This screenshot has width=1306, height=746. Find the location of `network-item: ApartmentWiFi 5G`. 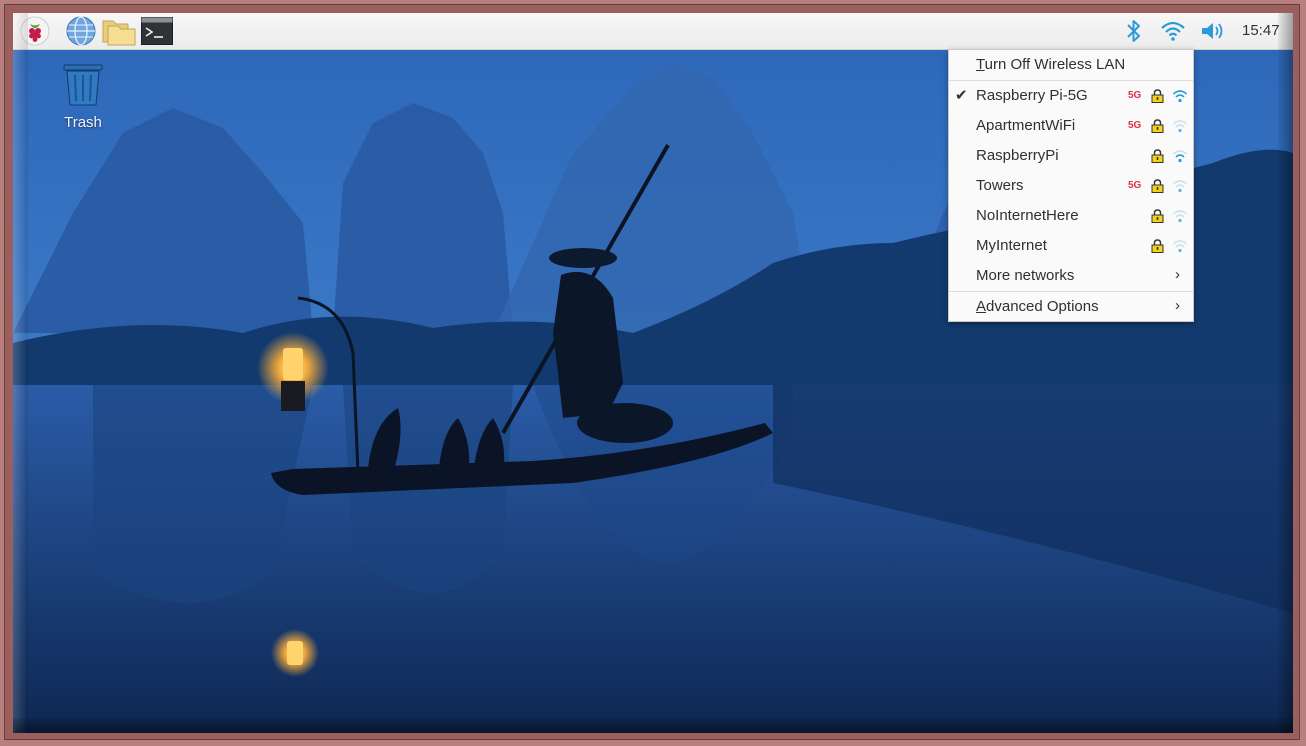

network-item: ApartmentWiFi 5G is located at coordinates (1071, 126).